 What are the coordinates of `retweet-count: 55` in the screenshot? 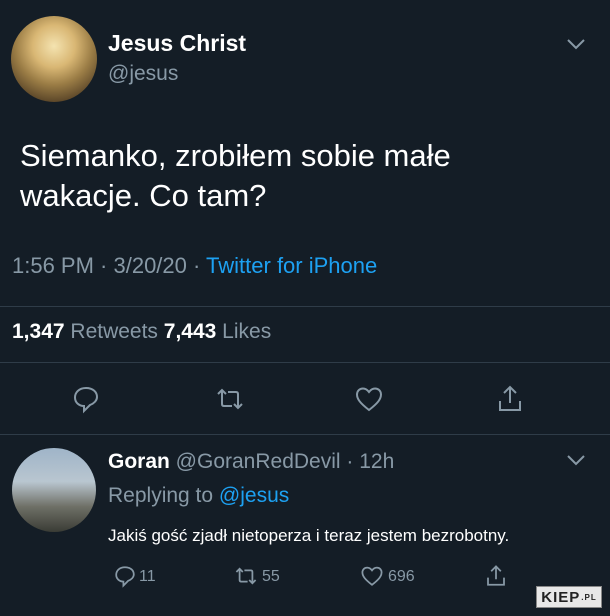 It's located at (271, 576).